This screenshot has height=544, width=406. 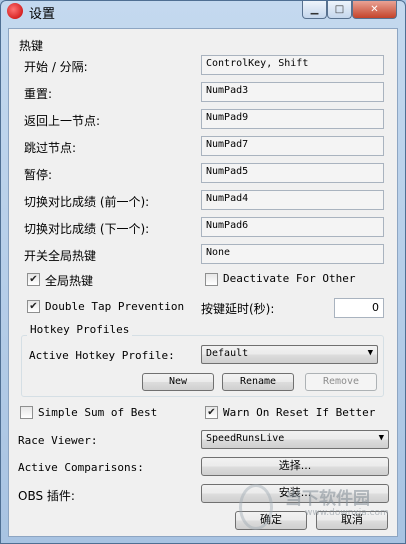 What do you see at coordinates (227, 353) in the screenshot?
I see `active-hotkey-profile-value: Default` at bounding box center [227, 353].